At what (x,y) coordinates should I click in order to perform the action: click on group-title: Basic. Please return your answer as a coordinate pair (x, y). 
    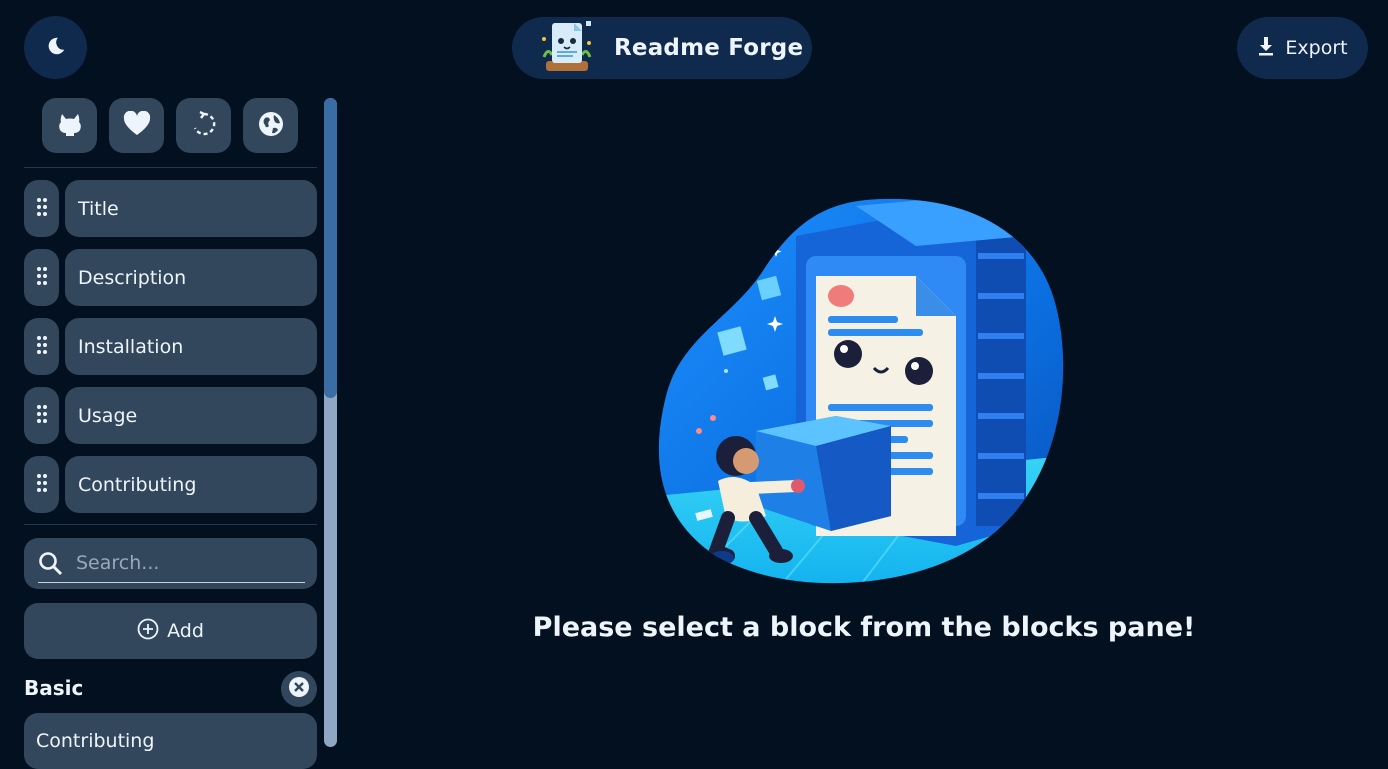
    Looking at the image, I should click on (54, 688).